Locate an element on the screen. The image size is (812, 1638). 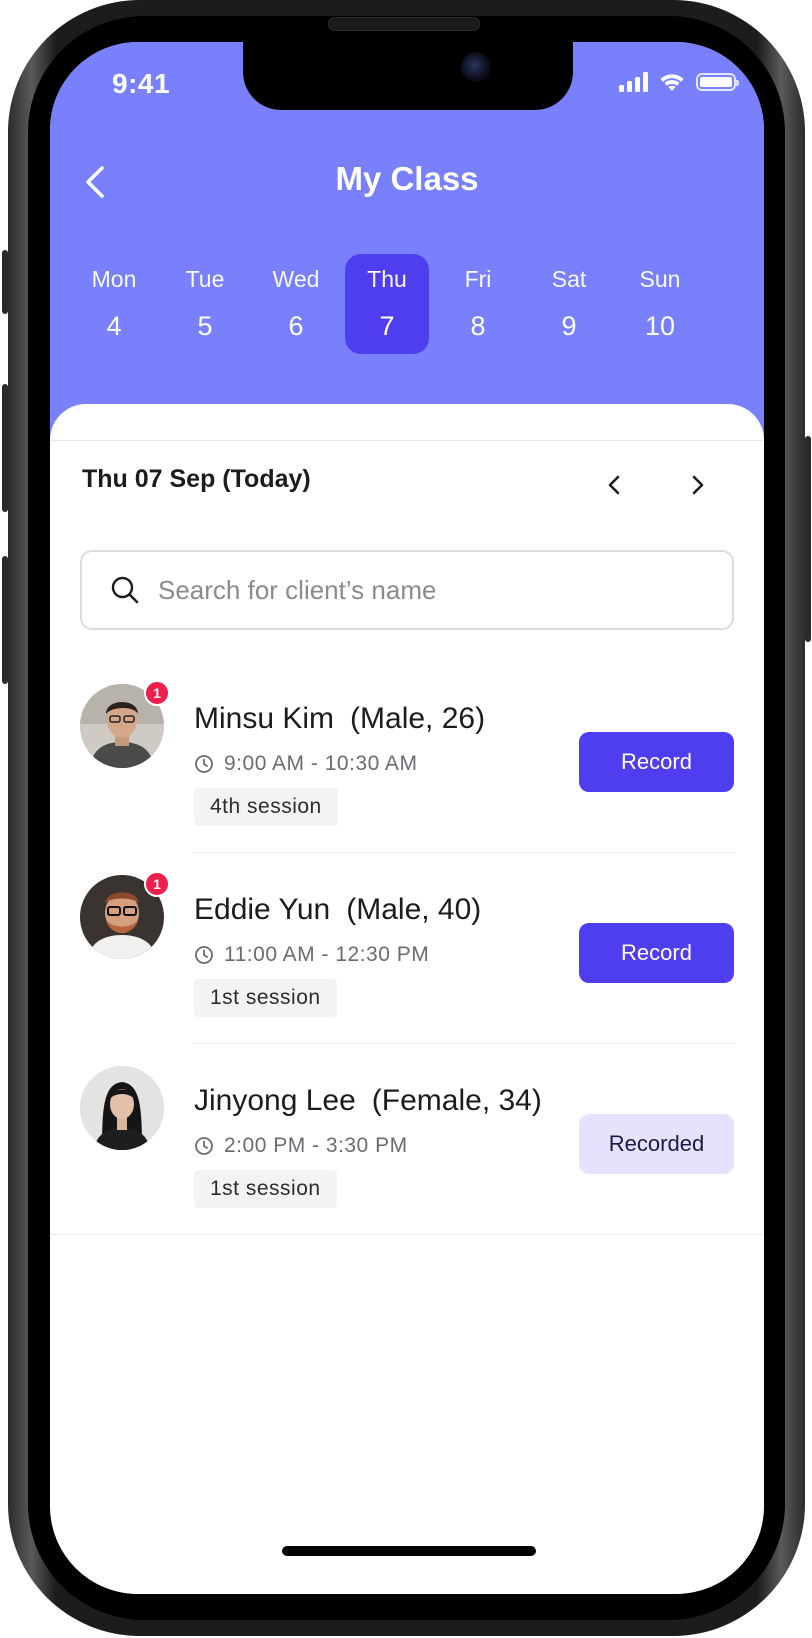
client-info: (Female, 34) is located at coordinates (456, 1100).